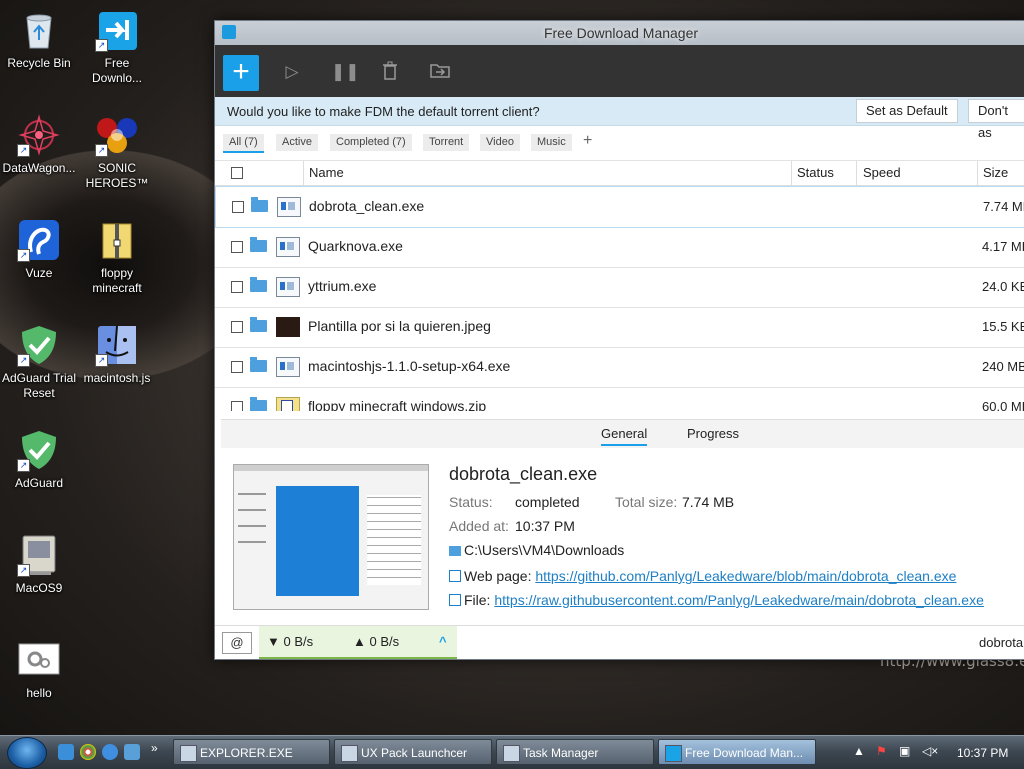 This screenshot has height=769, width=1024. Describe the element at coordinates (1003, 246) in the screenshot. I see `file-size: 4.17 MB` at that location.